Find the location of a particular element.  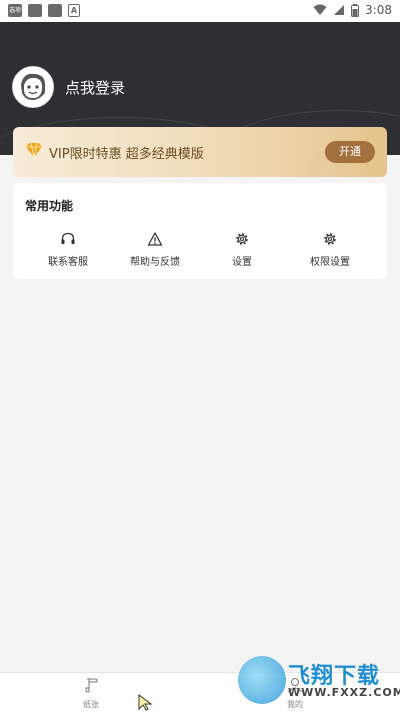

function-grid: 联系客服 帮助与反馈 设置 权限设置 is located at coordinates (200, 251).